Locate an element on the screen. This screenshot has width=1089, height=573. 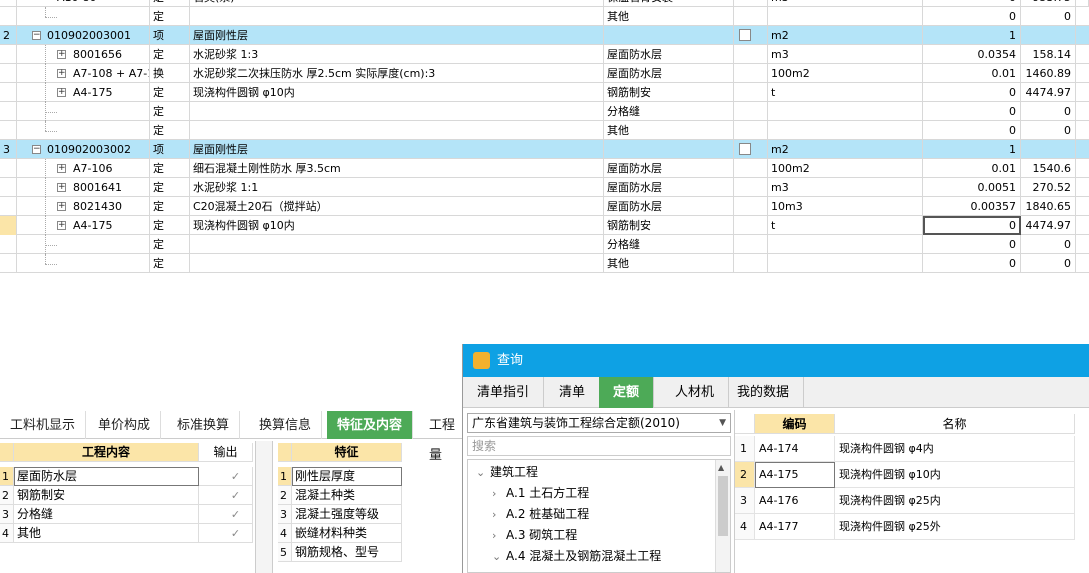
result-name: 现浇构件圆钢 φ25外 is located at coordinates (955, 527).